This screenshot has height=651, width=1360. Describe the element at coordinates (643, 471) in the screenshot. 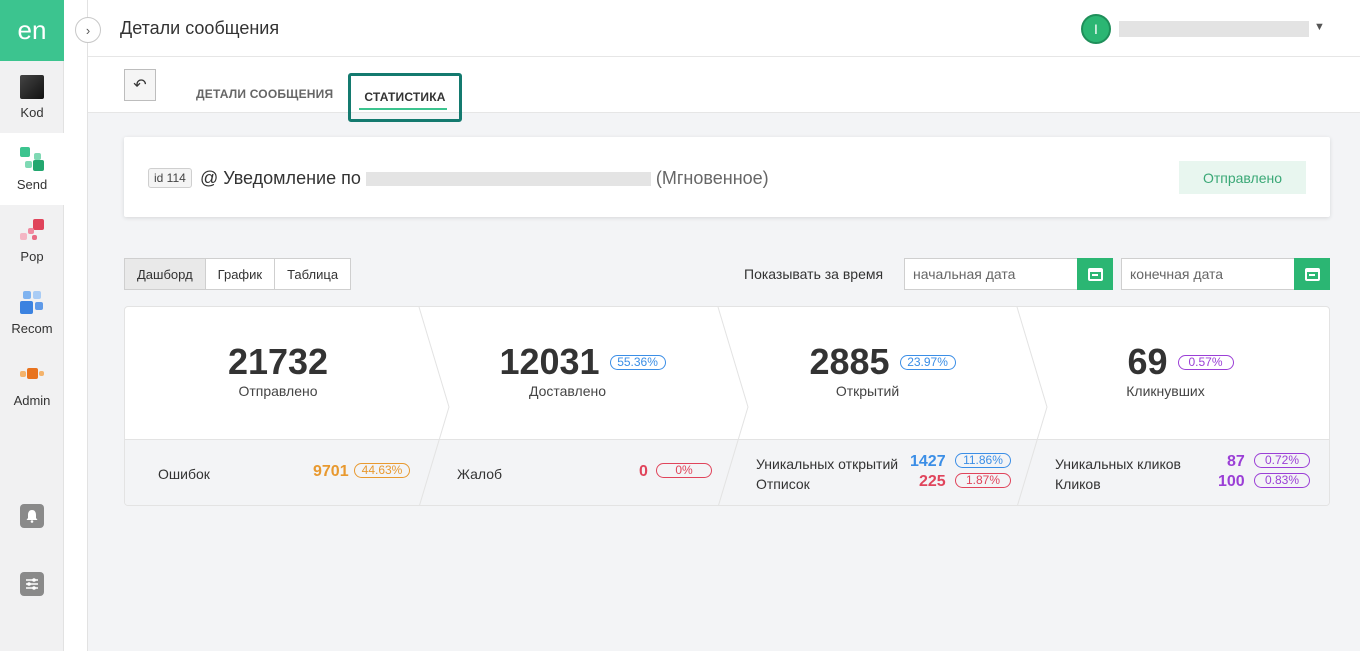

I see `complaints-value: 0` at that location.